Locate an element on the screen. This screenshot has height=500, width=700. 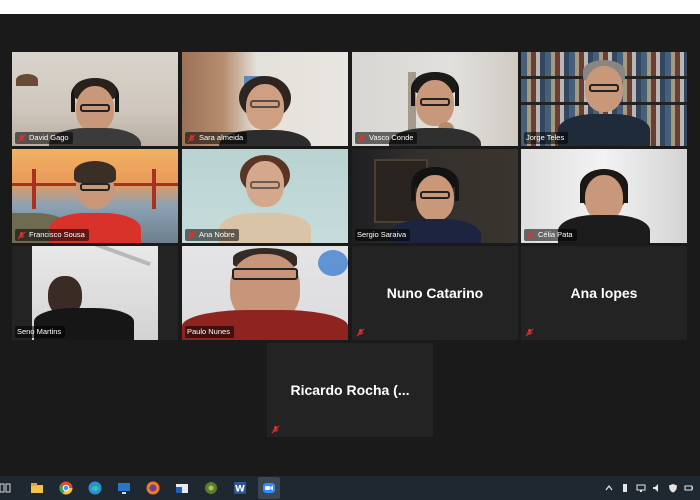
zoom-icon is located at coordinates (269, 488).